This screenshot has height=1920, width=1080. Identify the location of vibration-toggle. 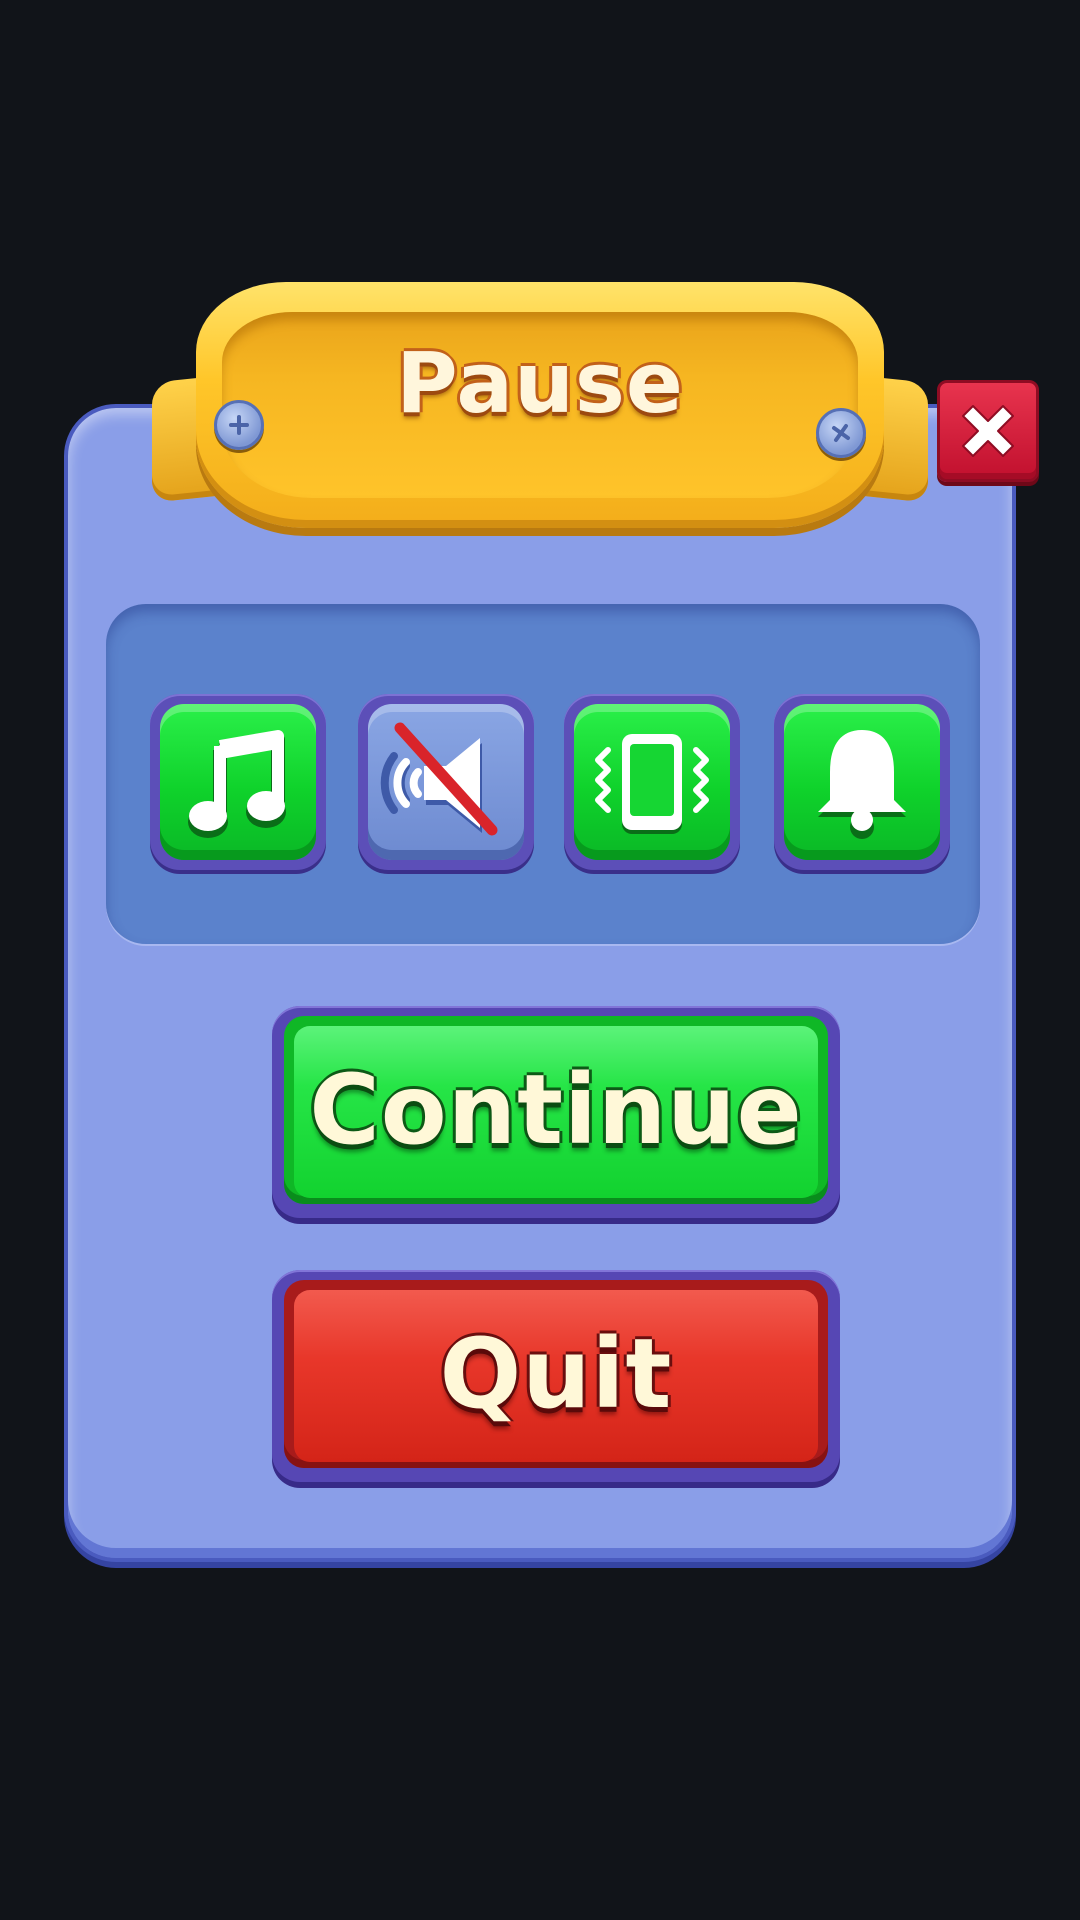
(652, 782).